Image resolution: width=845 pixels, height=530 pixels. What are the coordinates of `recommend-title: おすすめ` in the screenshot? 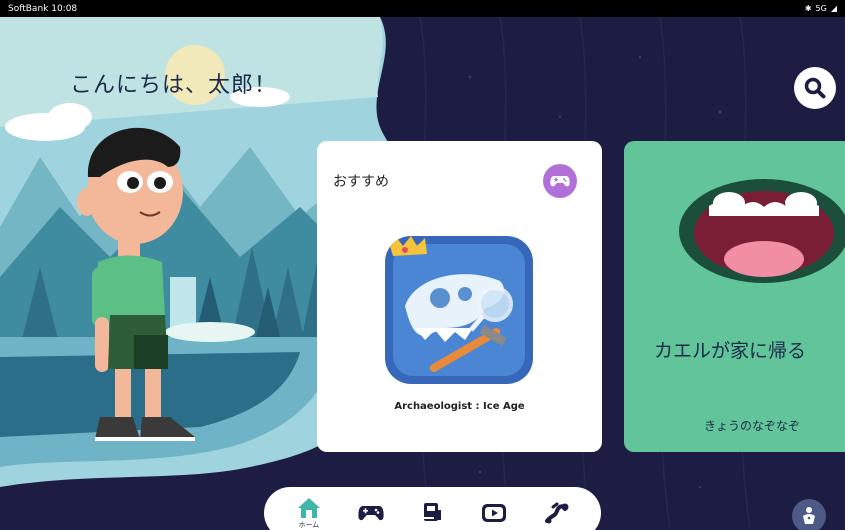 It's located at (361, 182).